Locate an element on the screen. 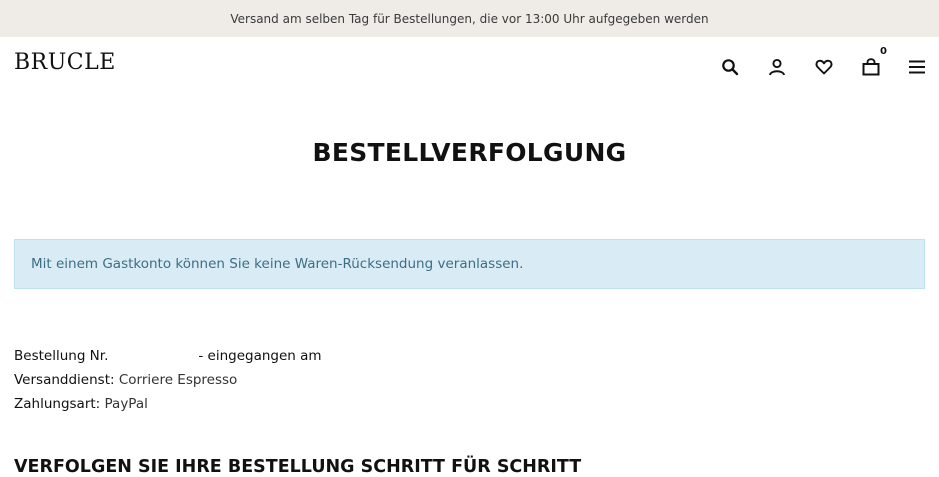  search-icon is located at coordinates (730, 67).